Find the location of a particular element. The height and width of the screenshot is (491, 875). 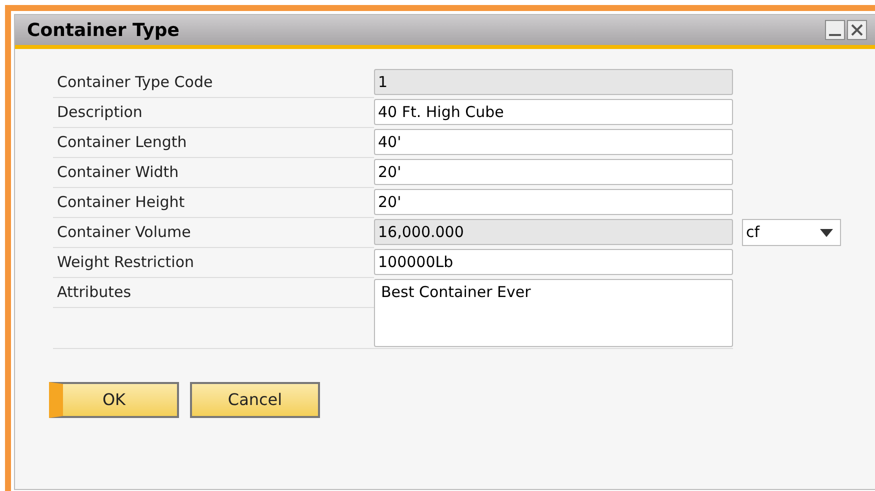

input-field: 40' is located at coordinates (553, 142).